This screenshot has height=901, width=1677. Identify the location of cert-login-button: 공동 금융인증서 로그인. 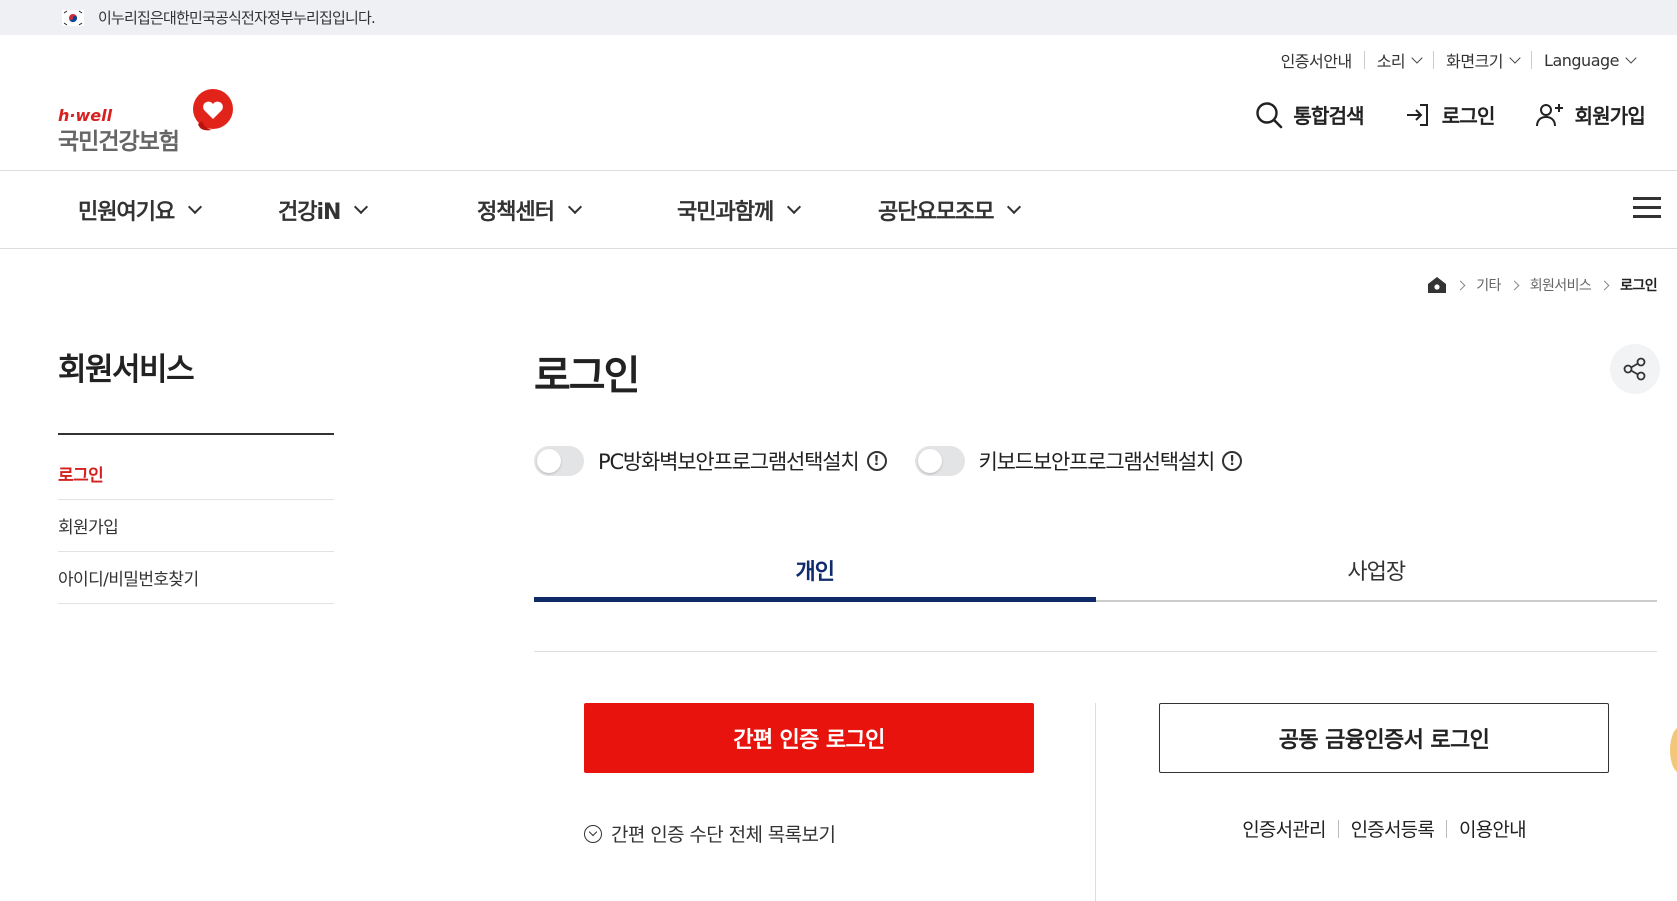
(1384, 738).